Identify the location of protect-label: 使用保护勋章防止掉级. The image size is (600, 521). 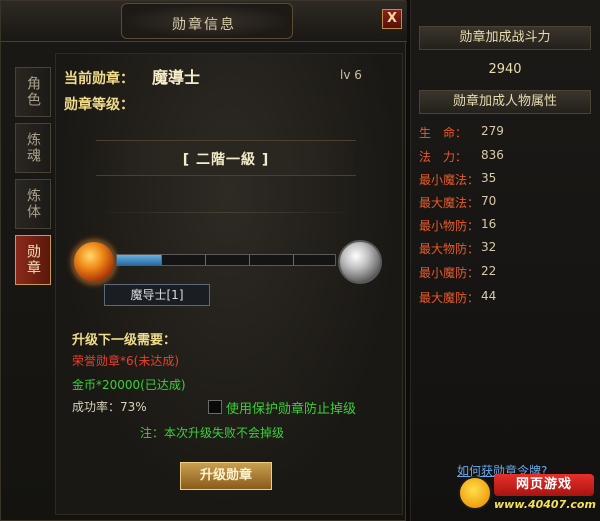
(291, 407).